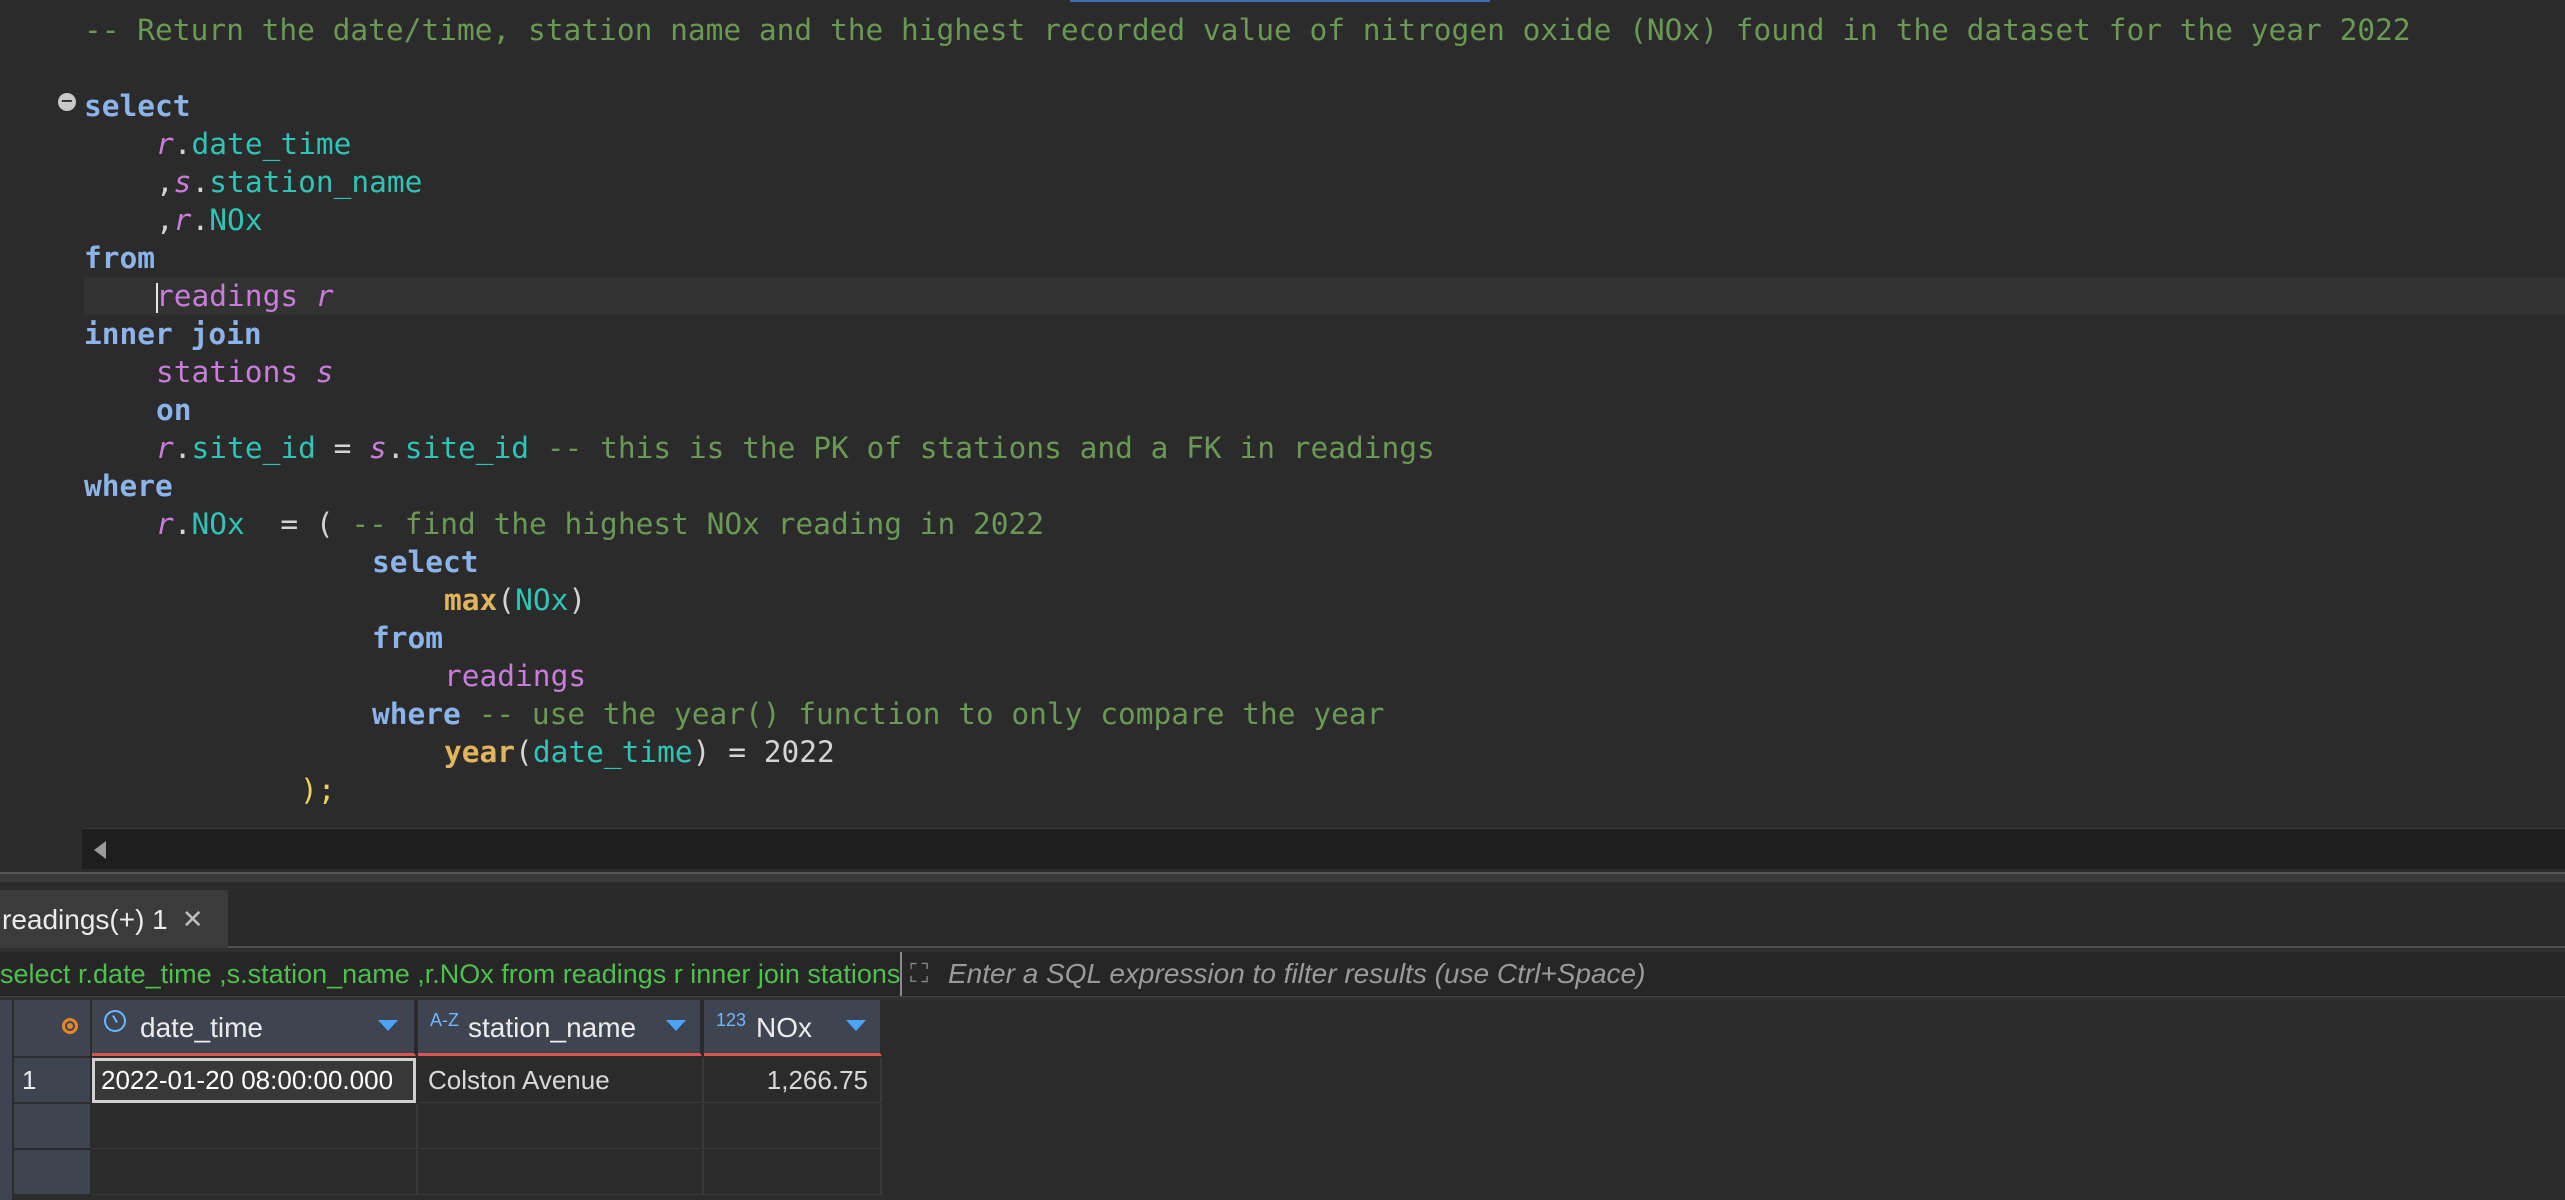 The image size is (2565, 1200). What do you see at coordinates (100, 850) in the screenshot?
I see `scroll-left-icon` at bounding box center [100, 850].